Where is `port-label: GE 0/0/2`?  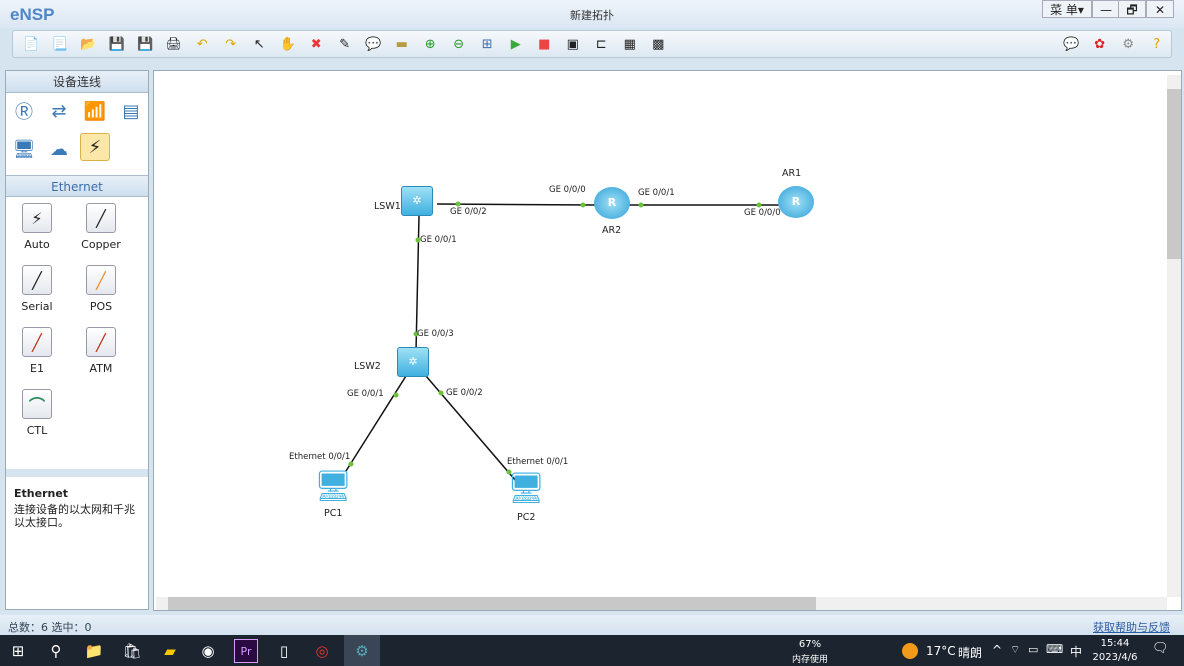 port-label: GE 0/0/2 is located at coordinates (468, 212).